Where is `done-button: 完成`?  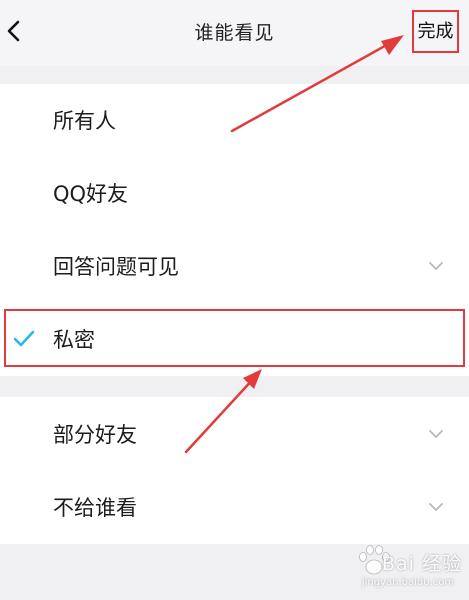
done-button: 完成 is located at coordinates (435, 31).